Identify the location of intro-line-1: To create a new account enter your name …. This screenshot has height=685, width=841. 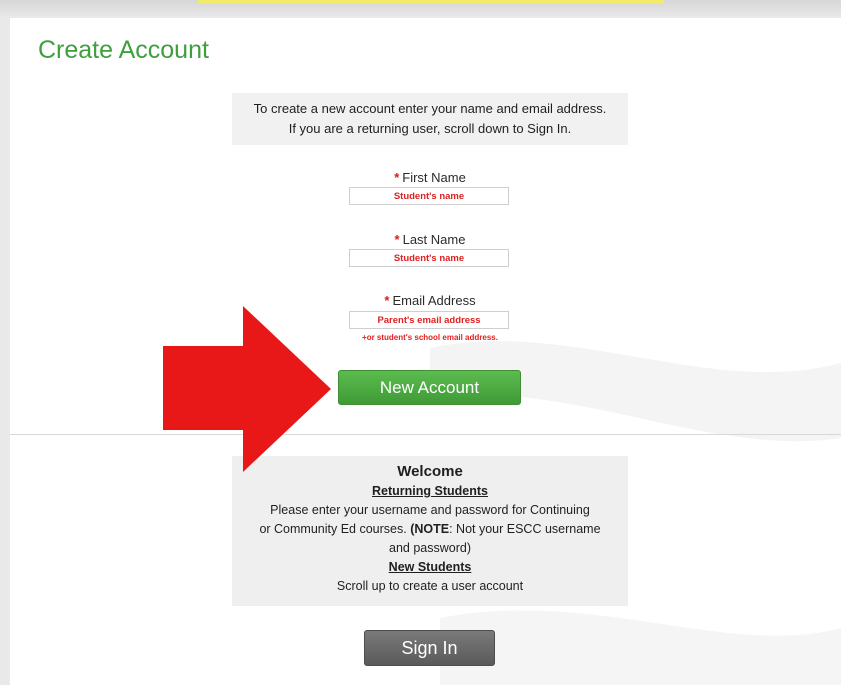
(430, 108).